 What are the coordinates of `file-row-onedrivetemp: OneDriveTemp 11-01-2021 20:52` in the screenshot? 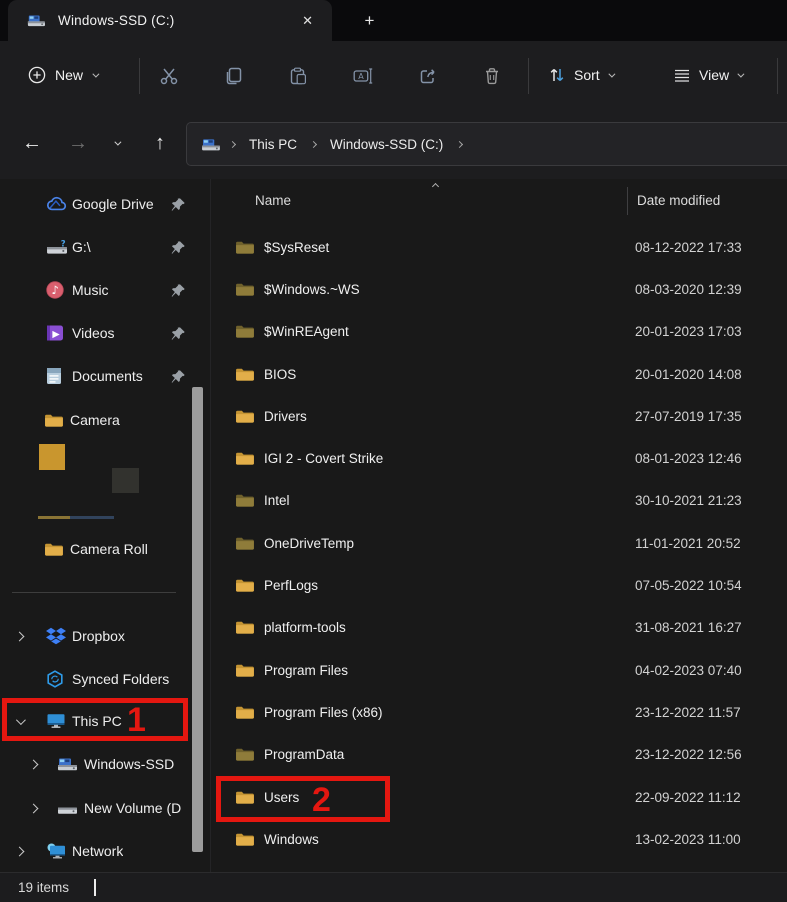 It's located at (501, 543).